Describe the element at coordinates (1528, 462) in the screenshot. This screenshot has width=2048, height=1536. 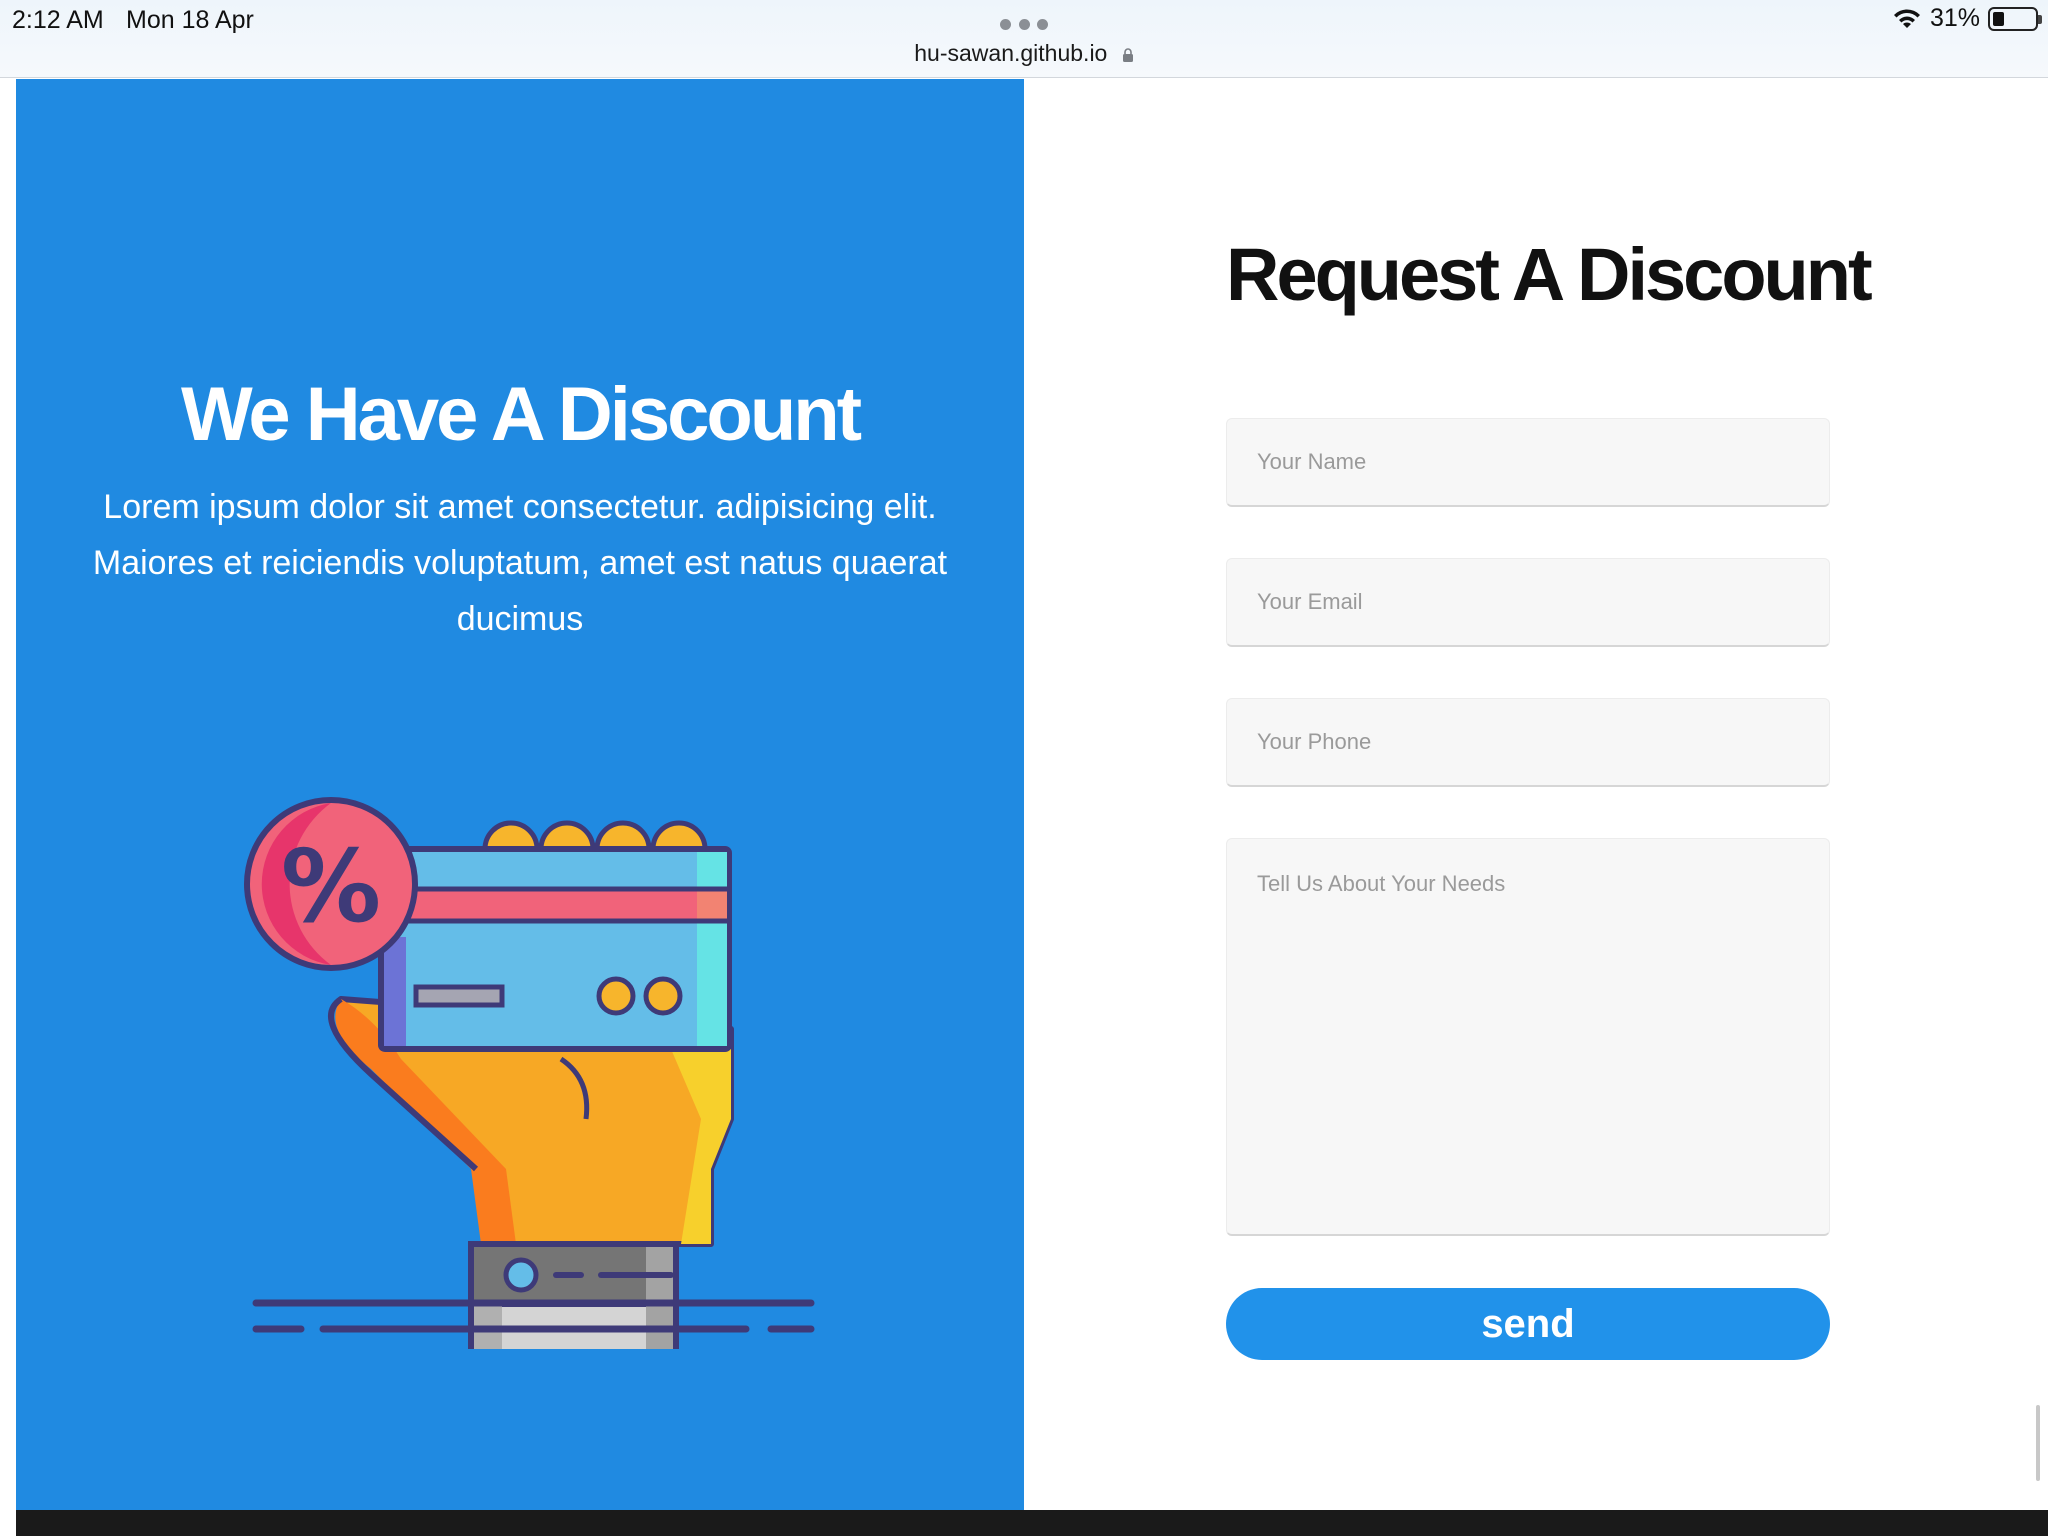
I see `name-input` at that location.